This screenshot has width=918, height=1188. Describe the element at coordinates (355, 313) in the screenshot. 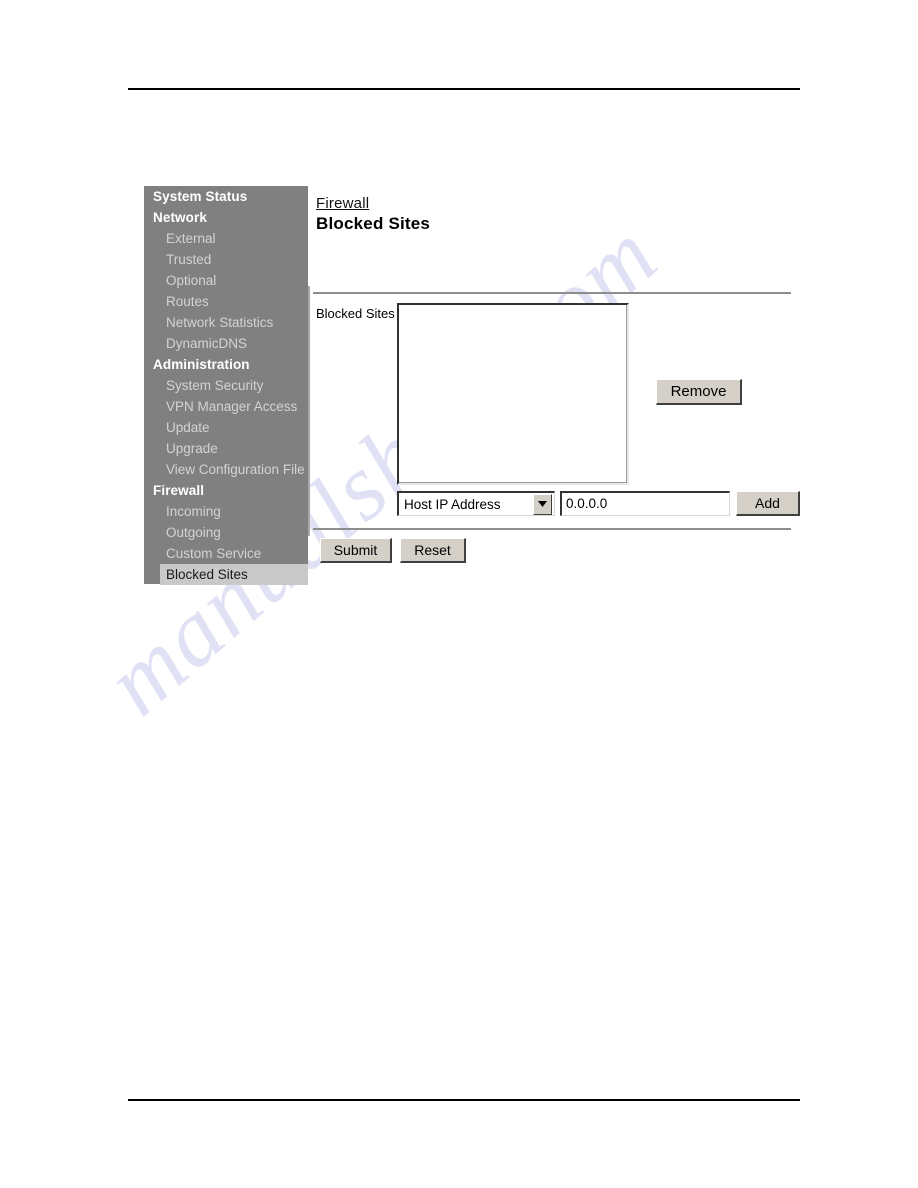

I see `blocked-sites-label: Blocked Sites` at that location.